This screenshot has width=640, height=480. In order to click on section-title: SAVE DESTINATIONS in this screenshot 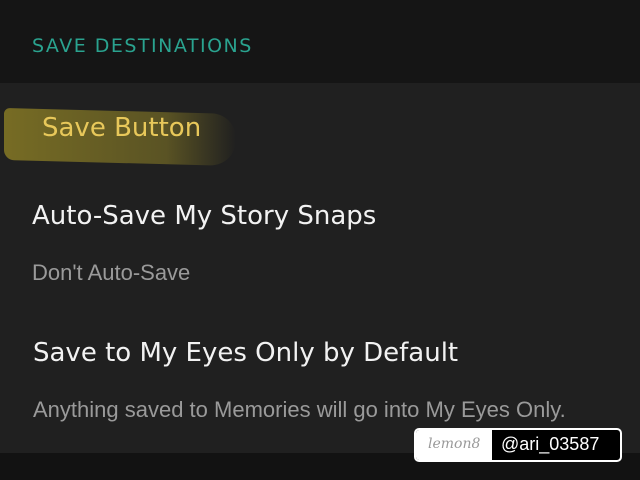, I will do `click(142, 46)`.